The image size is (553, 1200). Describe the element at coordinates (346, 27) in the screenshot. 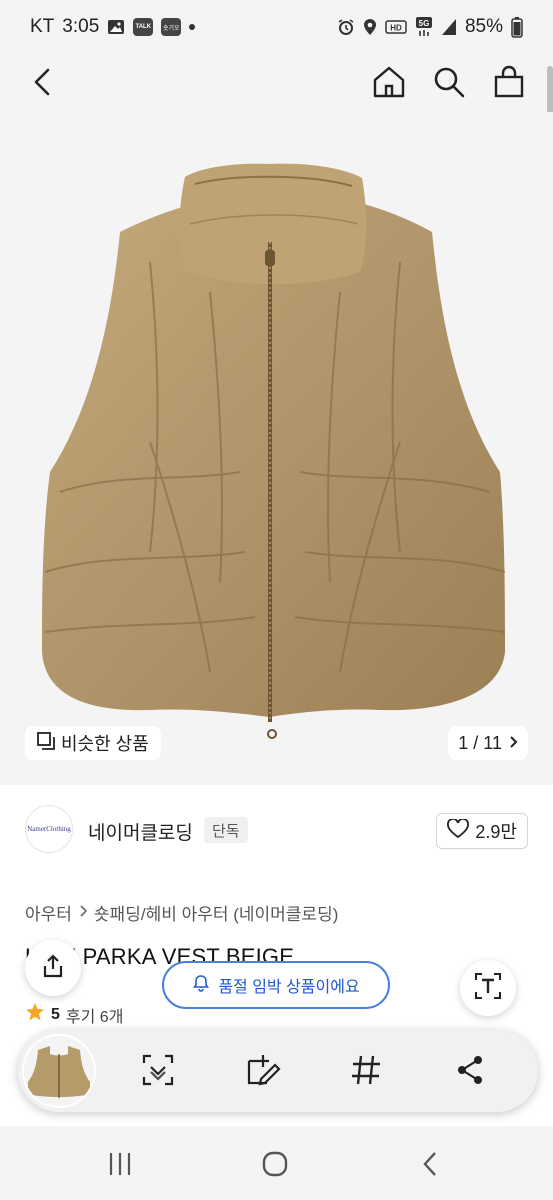

I see `alarm-icon` at that location.